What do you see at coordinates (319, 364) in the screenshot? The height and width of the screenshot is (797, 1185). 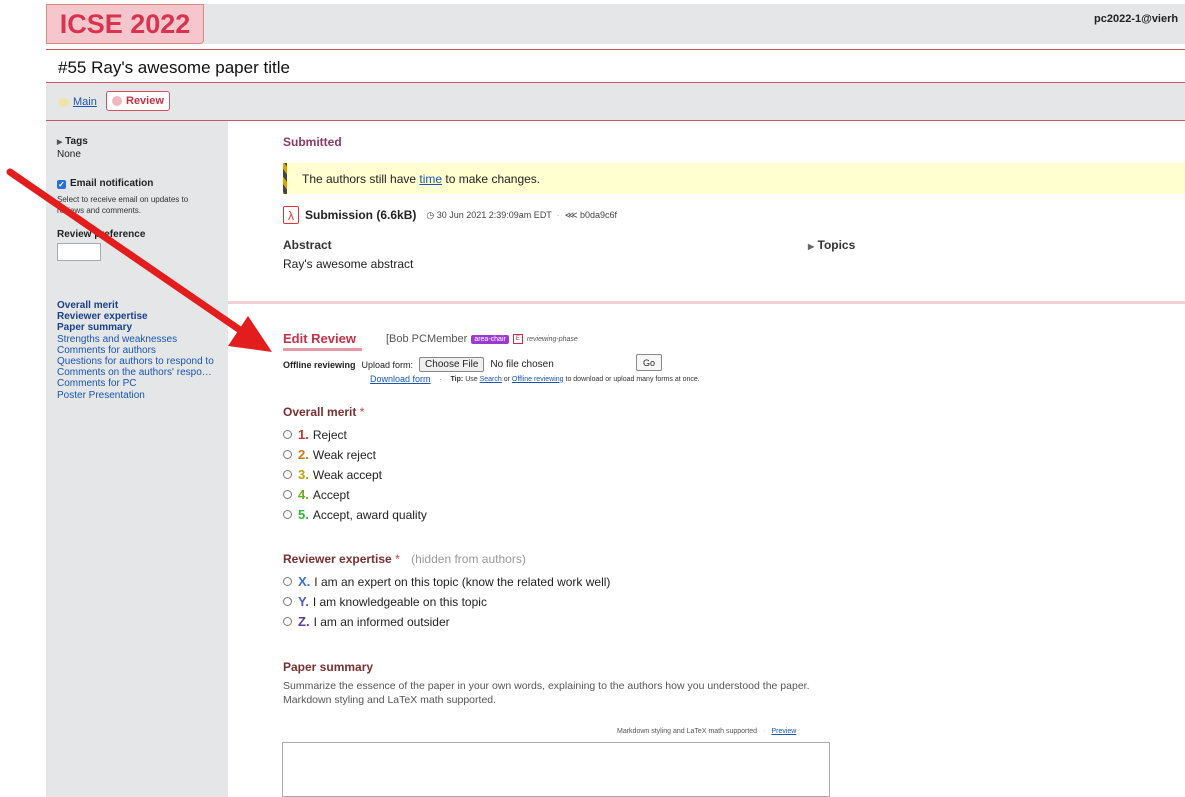 I see `offline-reviewing-label: Offline reviewing` at bounding box center [319, 364].